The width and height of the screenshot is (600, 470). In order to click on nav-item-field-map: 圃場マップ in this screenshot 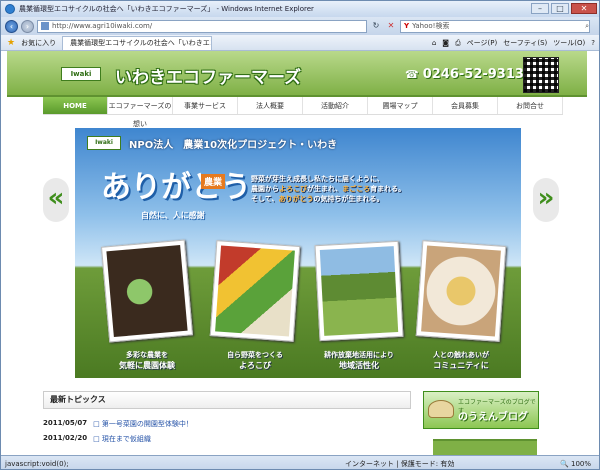, I will do `click(400, 105)`.